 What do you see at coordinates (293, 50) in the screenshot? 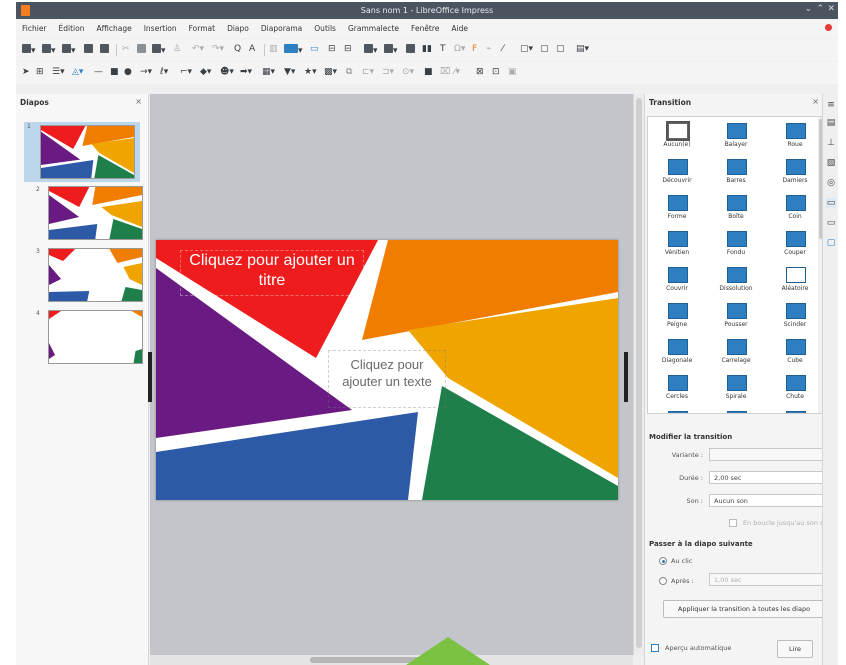
I see `display-views-icon: ▾` at bounding box center [293, 50].